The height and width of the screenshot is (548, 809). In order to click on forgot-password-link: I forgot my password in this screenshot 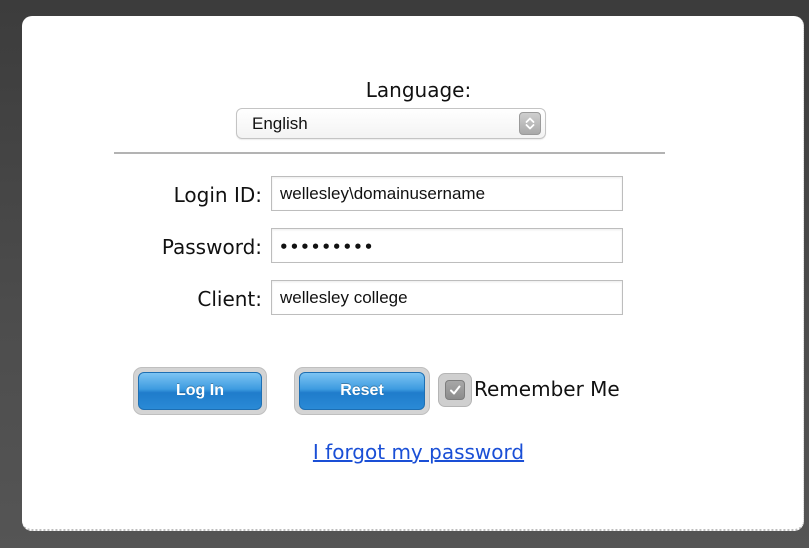, I will do `click(412, 452)`.